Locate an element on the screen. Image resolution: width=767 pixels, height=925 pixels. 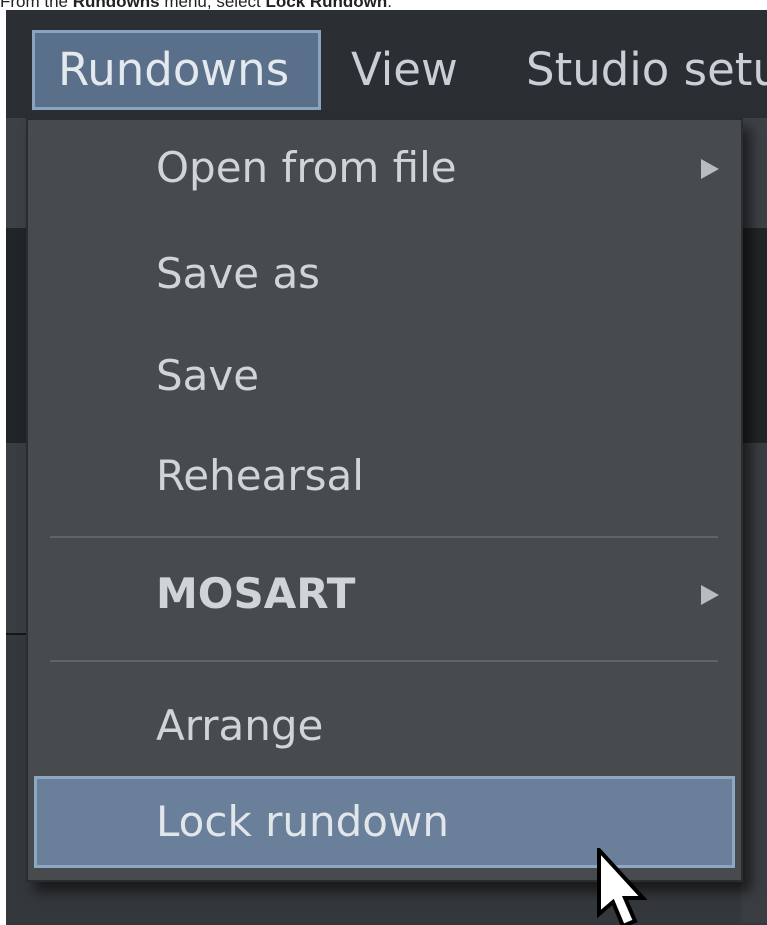
menu-bar: Rundowns View Studio setu is located at coordinates (386, 64).